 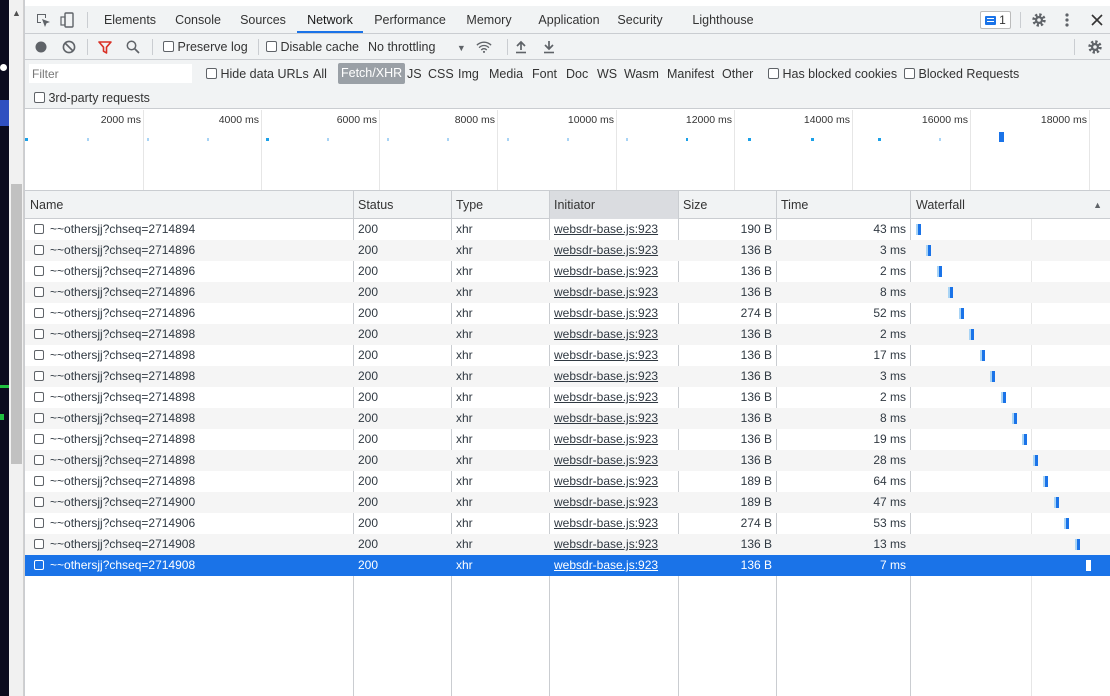 I want to click on request-name-cell: ~~othersjj?chseq=2714900, so click(x=194, y=502).